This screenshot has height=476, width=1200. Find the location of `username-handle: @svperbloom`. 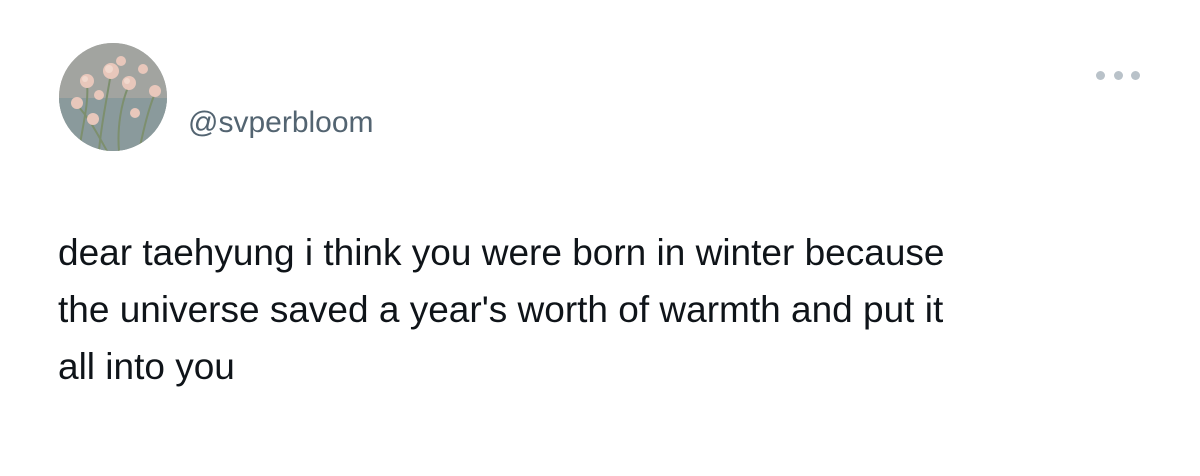

username-handle: @svperbloom is located at coordinates (281, 123).